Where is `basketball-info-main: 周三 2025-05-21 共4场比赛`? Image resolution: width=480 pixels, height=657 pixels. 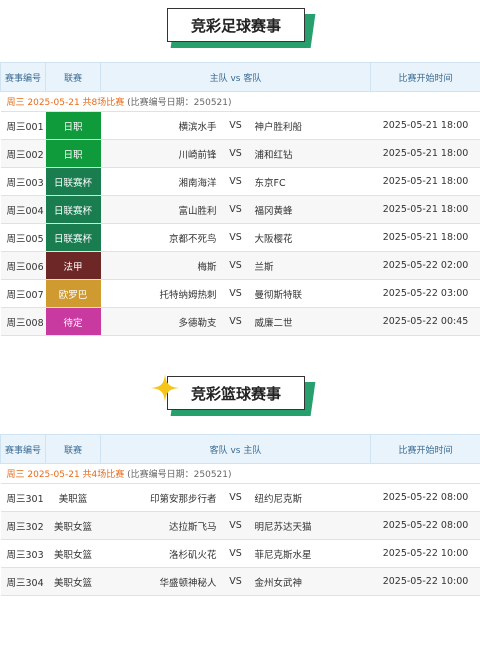
basketball-info-main: 周三 2025-05-21 共4场比赛 is located at coordinates (65, 475).